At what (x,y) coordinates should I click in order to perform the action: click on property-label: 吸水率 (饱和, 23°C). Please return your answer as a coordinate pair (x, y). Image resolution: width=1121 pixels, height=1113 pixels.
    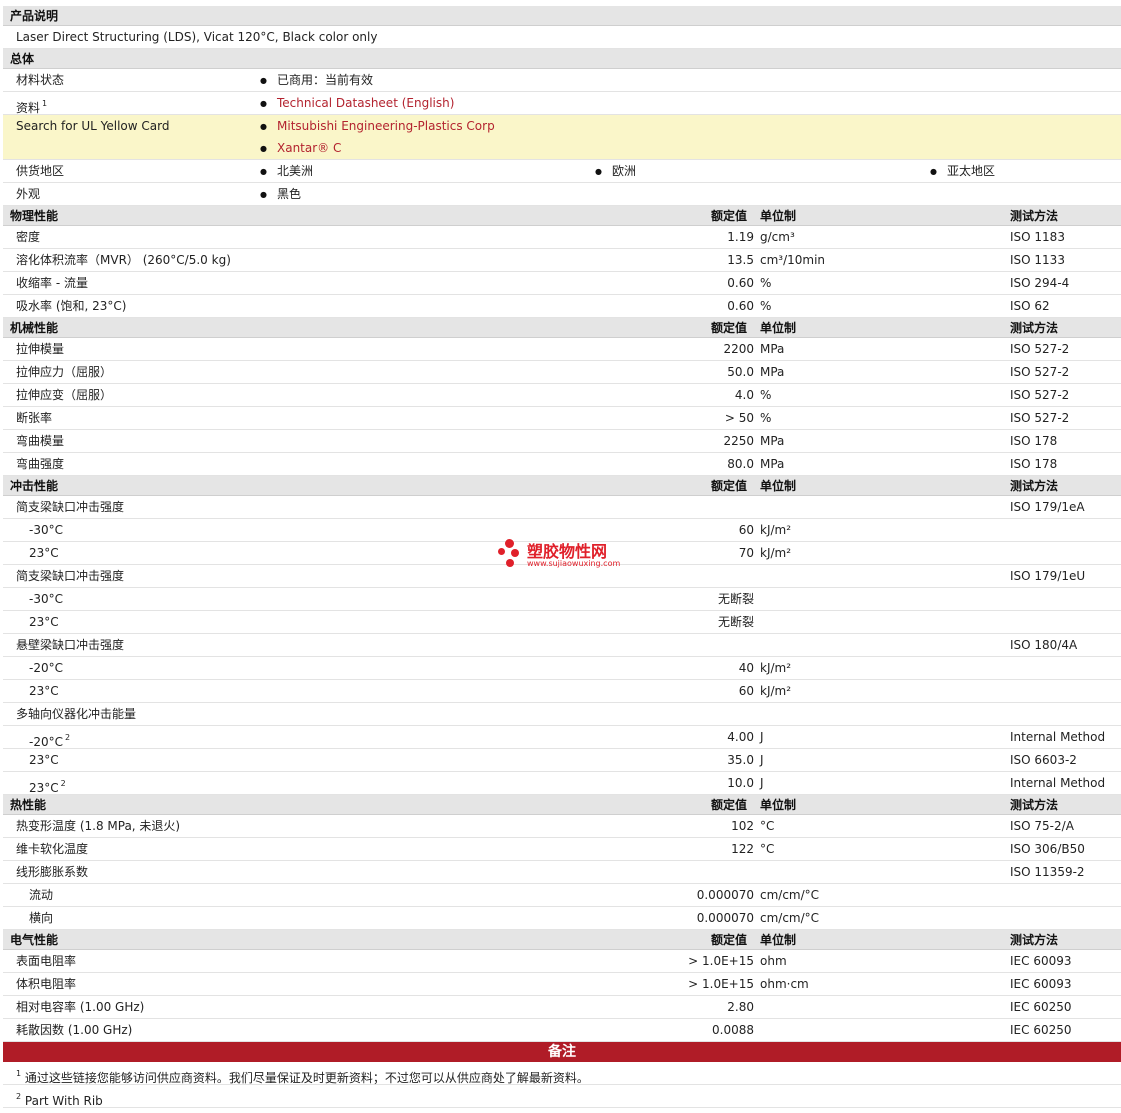
    Looking at the image, I should click on (71, 306).